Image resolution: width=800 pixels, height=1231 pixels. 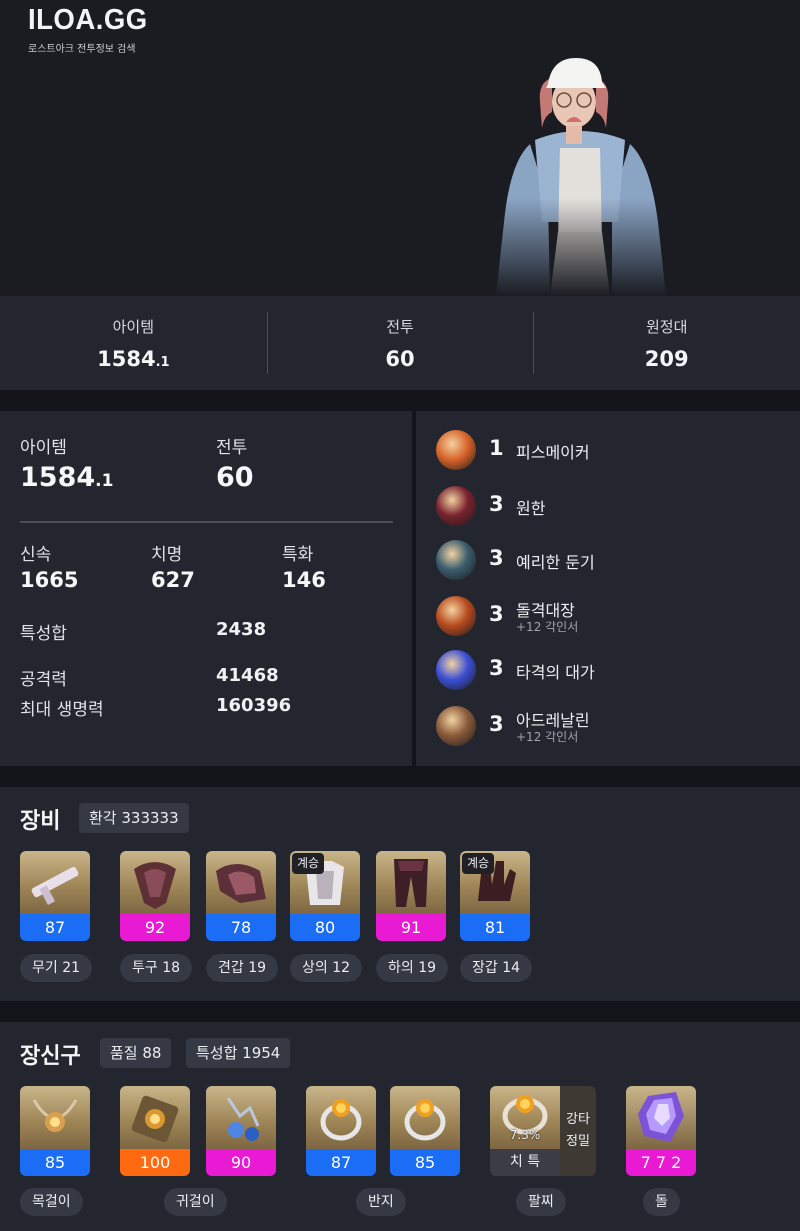 I want to click on helmet-icon, so click(x=155, y=882).